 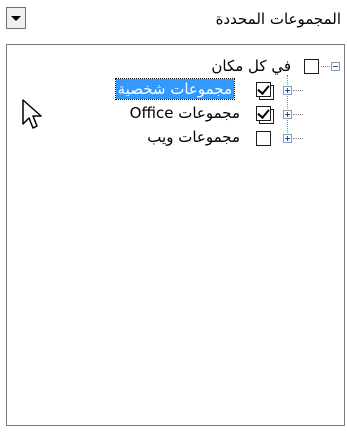 I want to click on dropdown-arrow-button, so click(x=16, y=18).